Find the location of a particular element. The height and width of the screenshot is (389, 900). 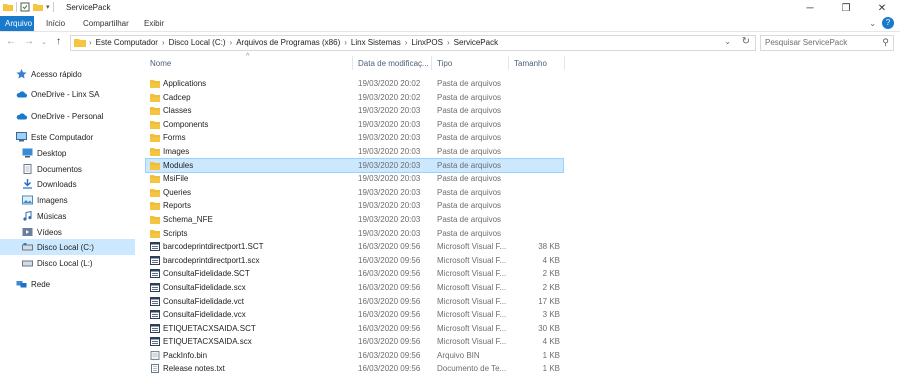

sidebar-item-disco-local-c: Disco Local (C:) is located at coordinates (67, 247).